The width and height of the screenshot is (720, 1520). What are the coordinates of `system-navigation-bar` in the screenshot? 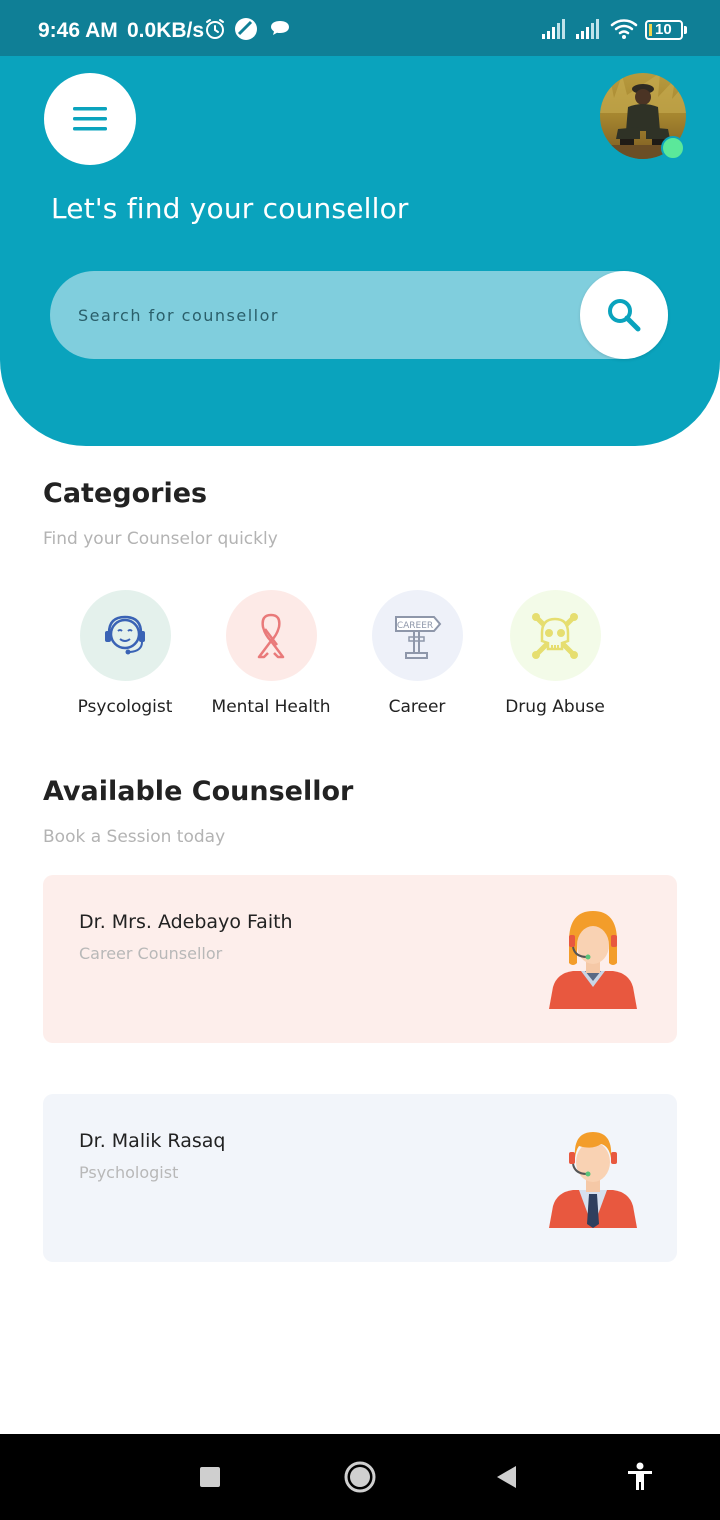 It's located at (360, 1477).